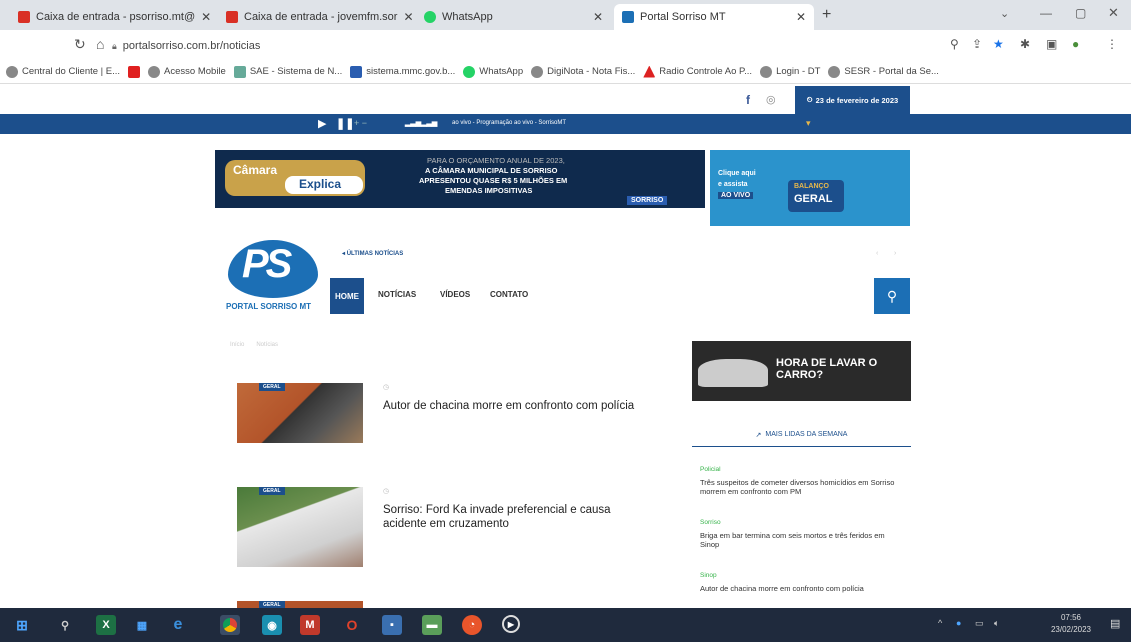  What do you see at coordinates (112, 17) in the screenshot?
I see `tab-gmail-1: Caixa de entrada - psorriso.mt@ ✕` at bounding box center [112, 17].